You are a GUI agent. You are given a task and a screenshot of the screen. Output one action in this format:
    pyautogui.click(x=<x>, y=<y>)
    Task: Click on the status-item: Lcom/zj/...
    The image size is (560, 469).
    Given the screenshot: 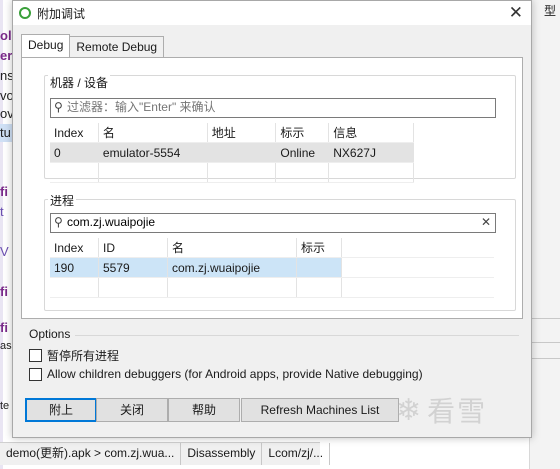 What is the action you would take?
    pyautogui.click(x=296, y=454)
    